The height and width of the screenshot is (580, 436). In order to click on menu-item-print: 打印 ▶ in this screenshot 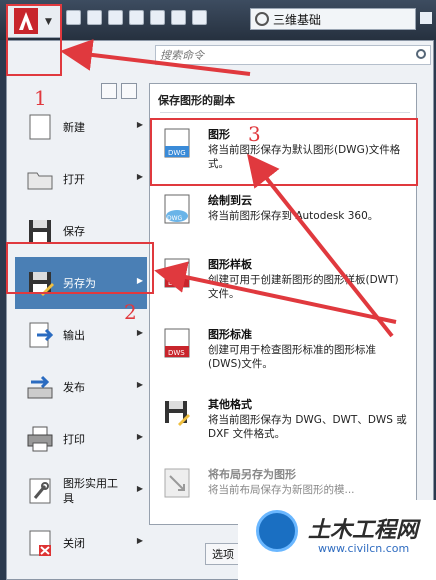, I will do `click(81, 439)`.